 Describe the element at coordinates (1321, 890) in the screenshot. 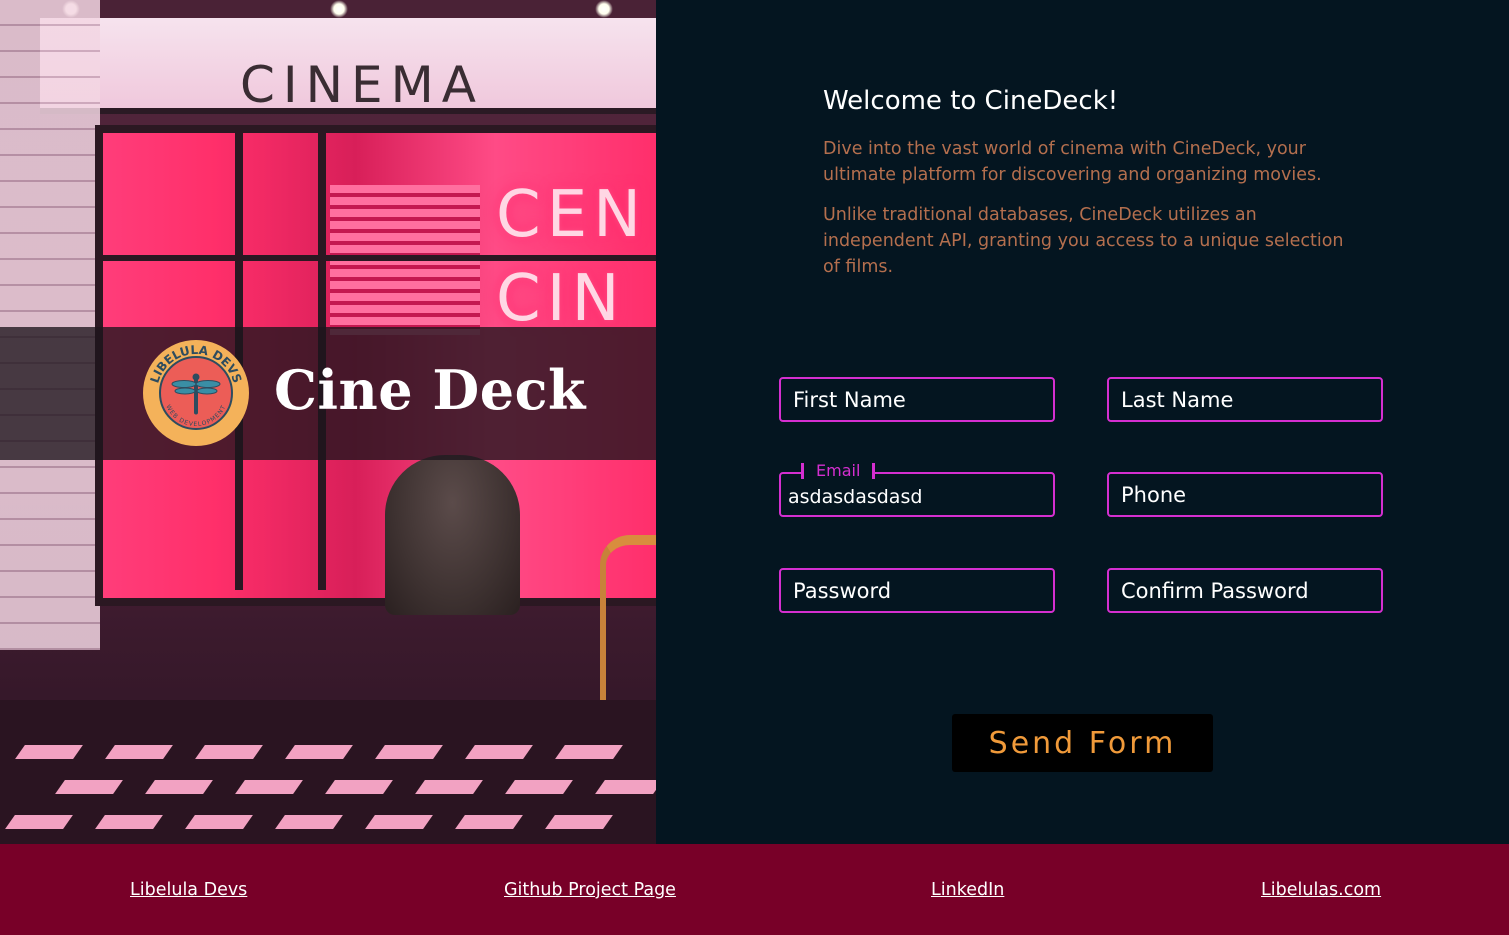

I see `footer-link-libelulas-com: Libelulas.com` at that location.